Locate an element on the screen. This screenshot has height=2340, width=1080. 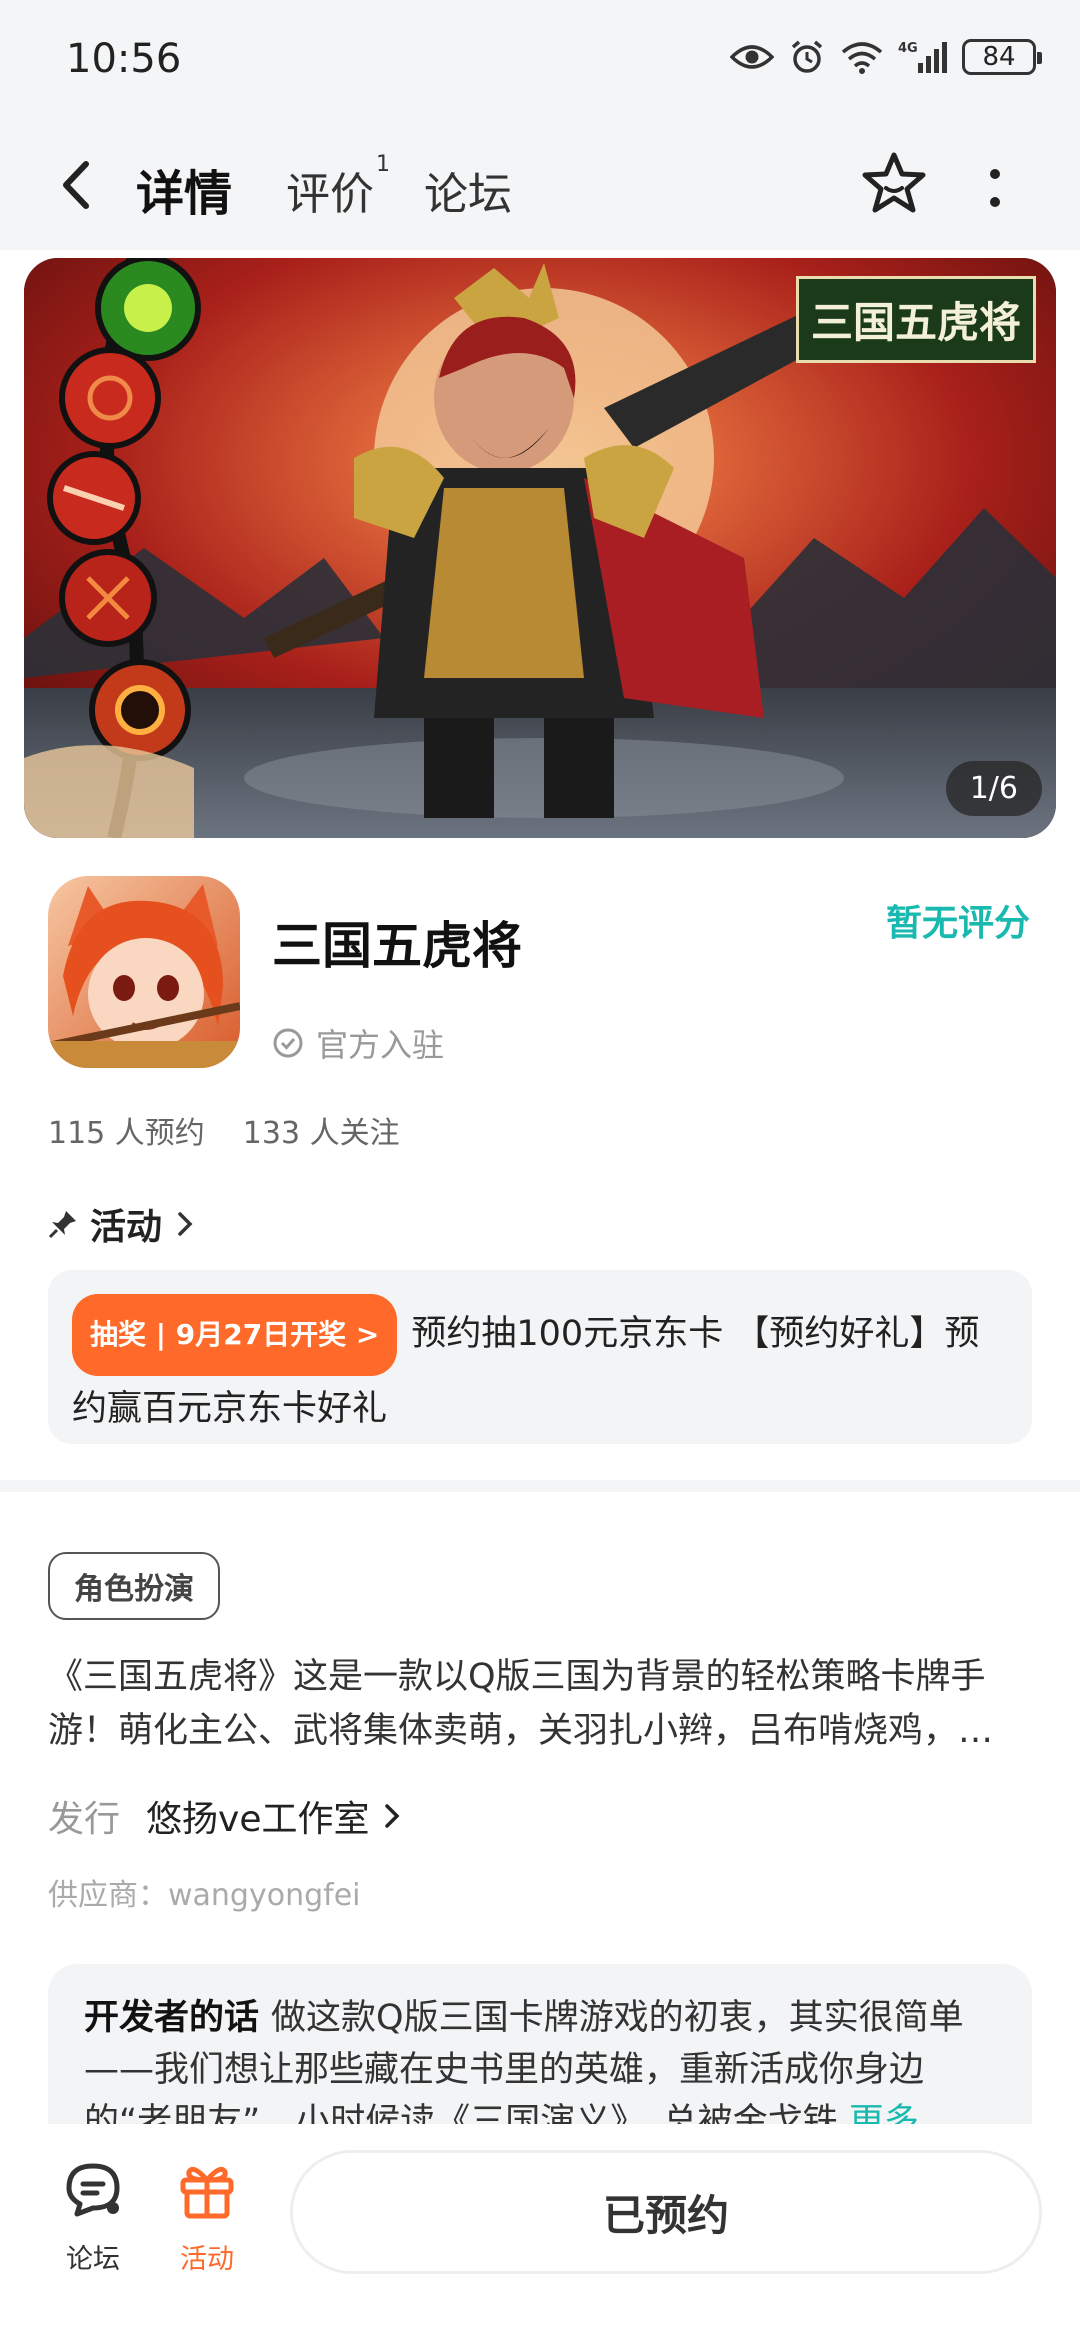
bottom-activity-button: 活动 is located at coordinates (207, 2217).